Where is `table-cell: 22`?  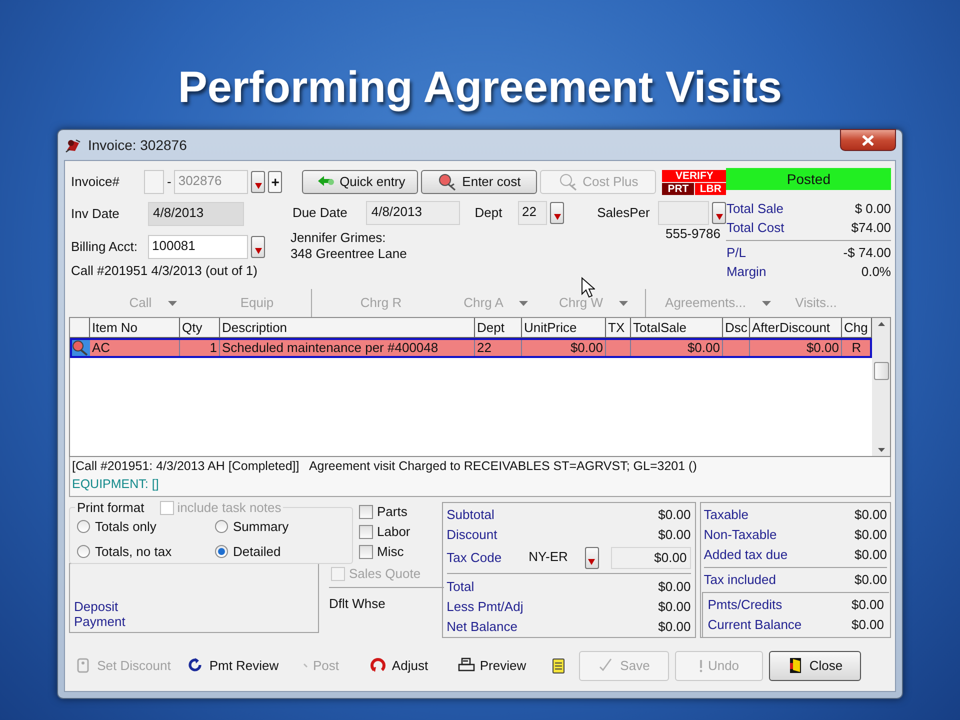
table-cell: 22 is located at coordinates (498, 348).